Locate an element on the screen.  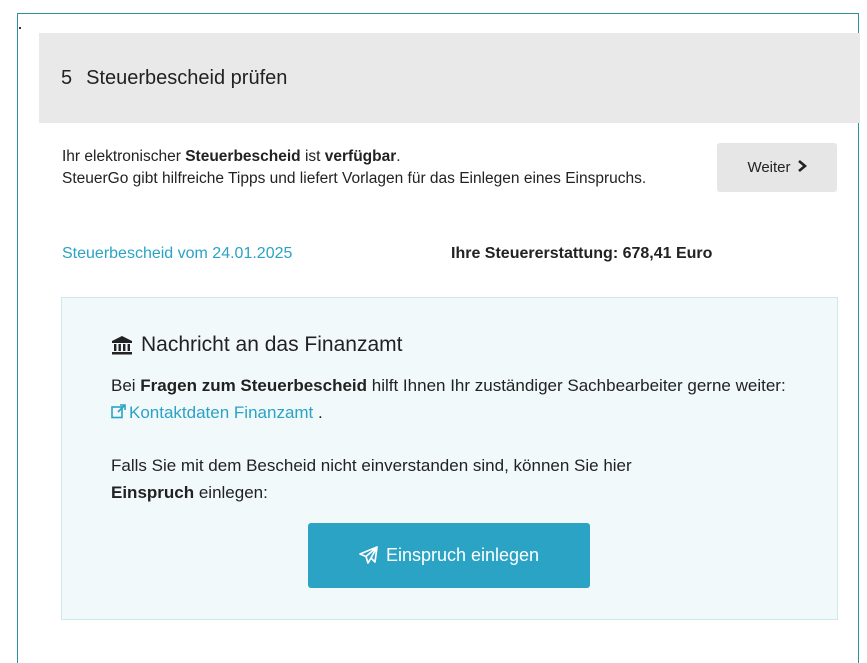
refund-amount: Ihre Steuererstattung: 678,41 Euro is located at coordinates (582, 253).